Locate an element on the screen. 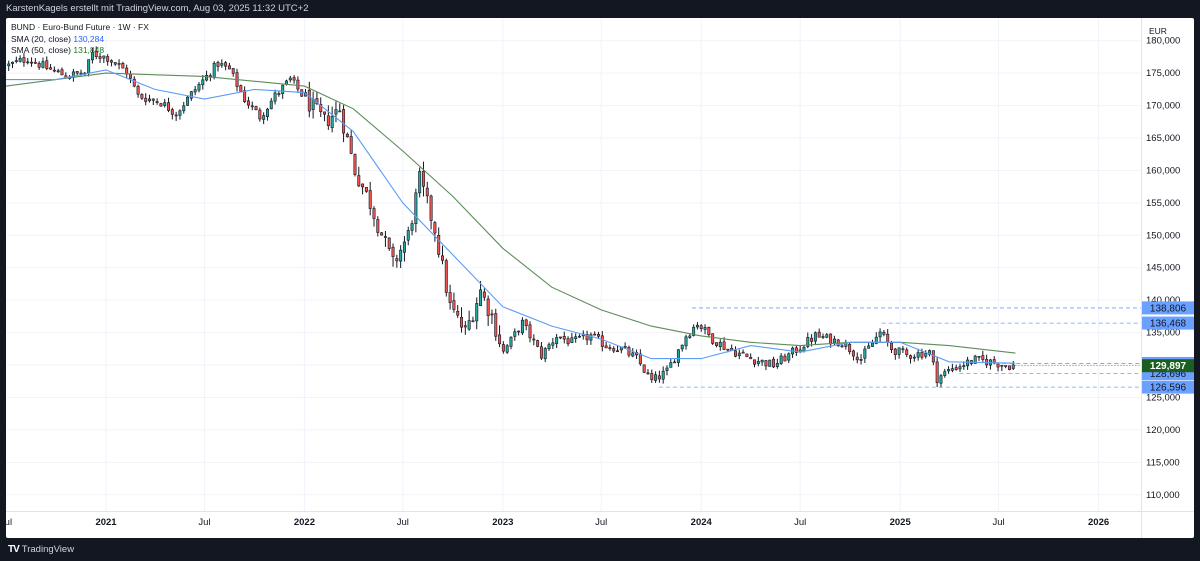 The height and width of the screenshot is (561, 1200). x-tick-label: 2024 is located at coordinates (702, 522).